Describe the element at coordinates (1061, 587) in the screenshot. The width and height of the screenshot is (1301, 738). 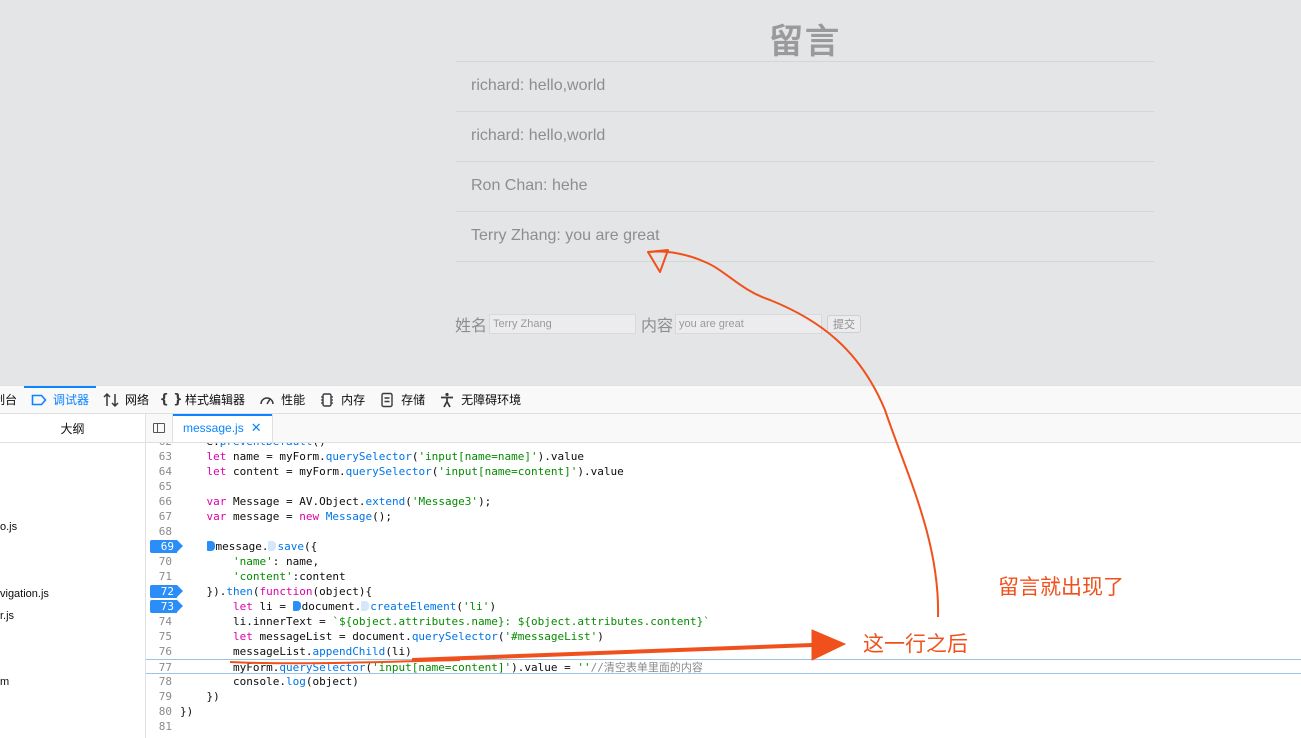
I see `annotation-message-appears: 留言就出现了` at that location.